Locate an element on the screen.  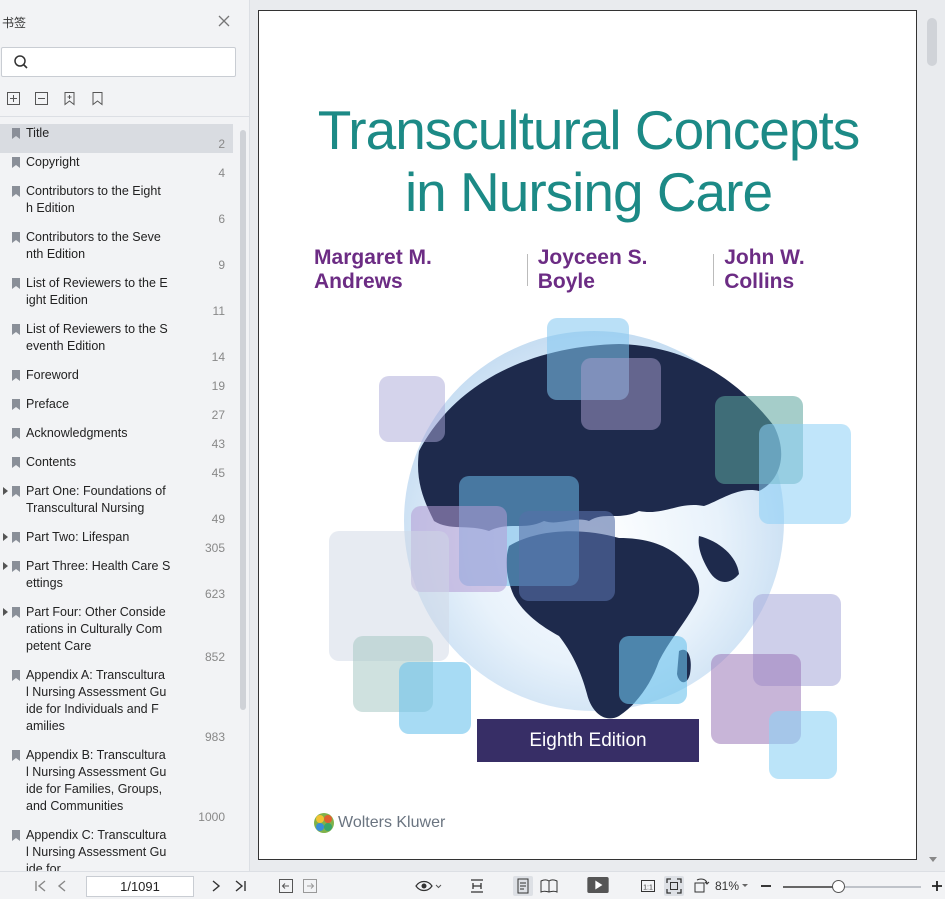
actual-size-icon: 1:1 is located at coordinates (648, 886).